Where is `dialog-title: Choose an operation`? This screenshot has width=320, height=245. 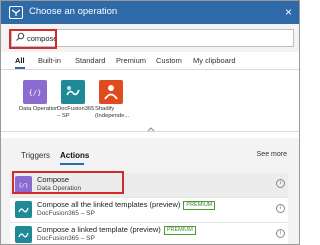
dialog-title: Choose an operation is located at coordinates (73, 11).